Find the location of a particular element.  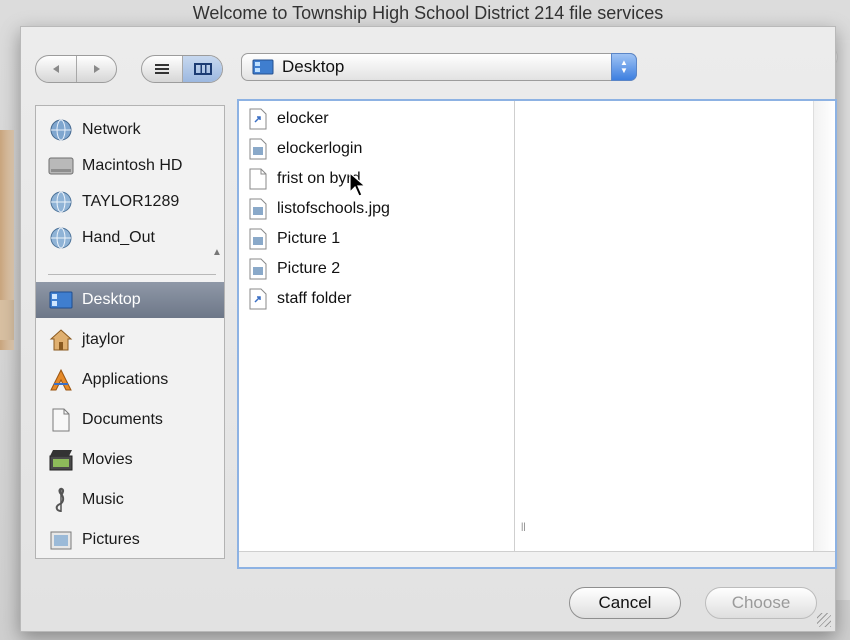

column-view-icon is located at coordinates (202, 69).